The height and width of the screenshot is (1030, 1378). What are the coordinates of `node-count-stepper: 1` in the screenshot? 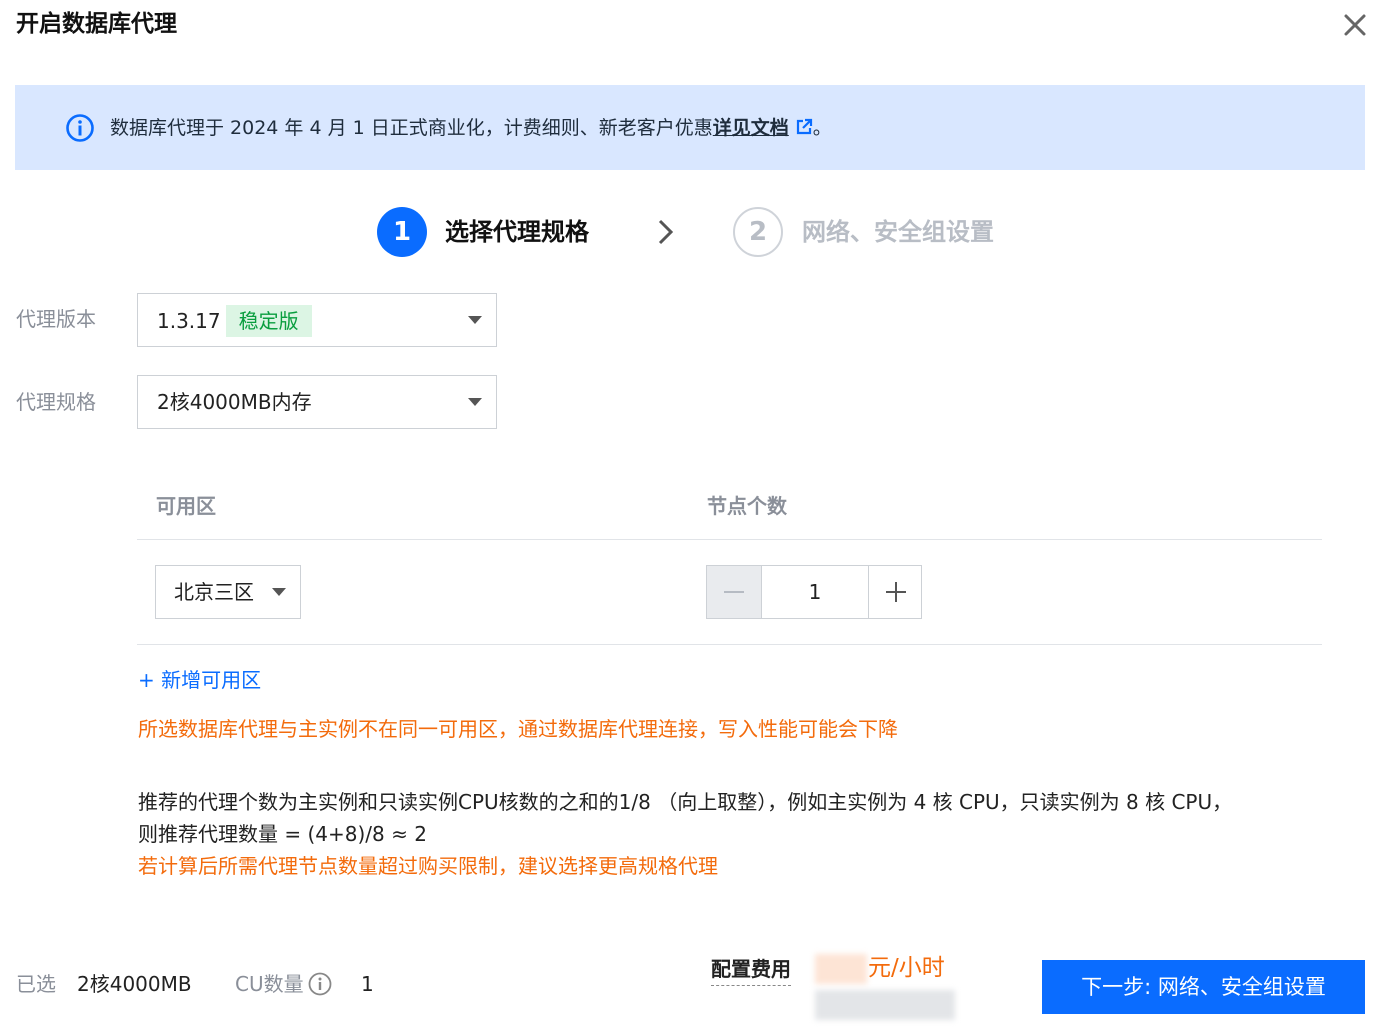 It's located at (814, 592).